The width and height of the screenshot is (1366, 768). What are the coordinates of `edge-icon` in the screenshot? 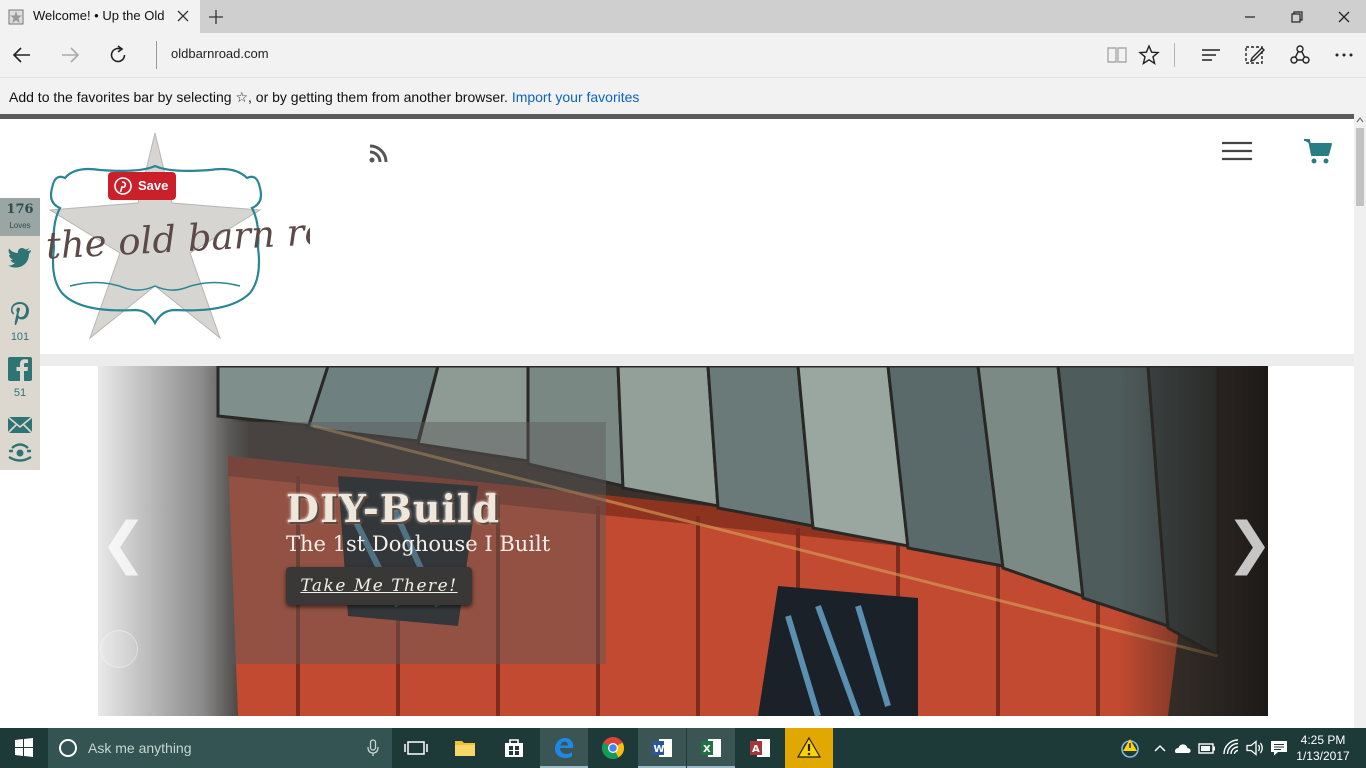 It's located at (564, 748).